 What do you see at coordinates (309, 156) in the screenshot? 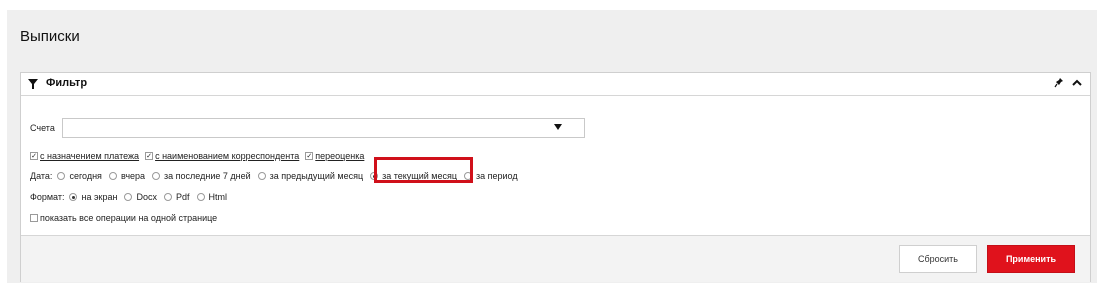
I see `revaluation-checkbox: ✓` at bounding box center [309, 156].